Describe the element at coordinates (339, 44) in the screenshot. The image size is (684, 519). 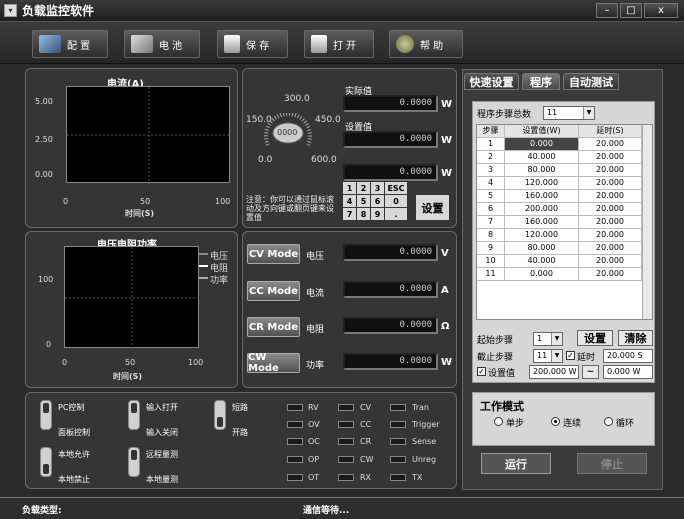
I see `open-button: 打 开` at that location.